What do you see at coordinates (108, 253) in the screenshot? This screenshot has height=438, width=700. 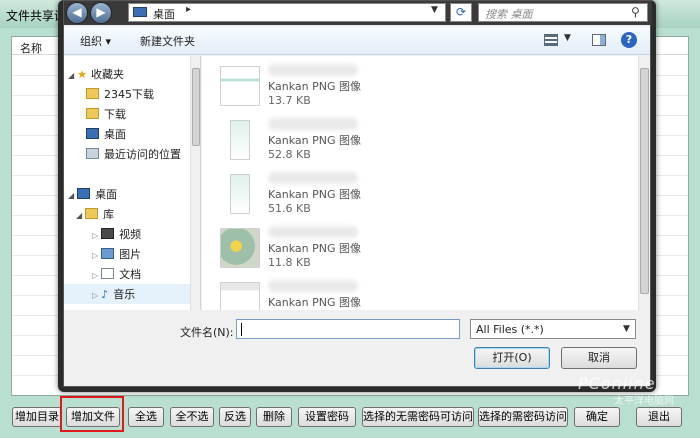 I see `picture-icon` at bounding box center [108, 253].